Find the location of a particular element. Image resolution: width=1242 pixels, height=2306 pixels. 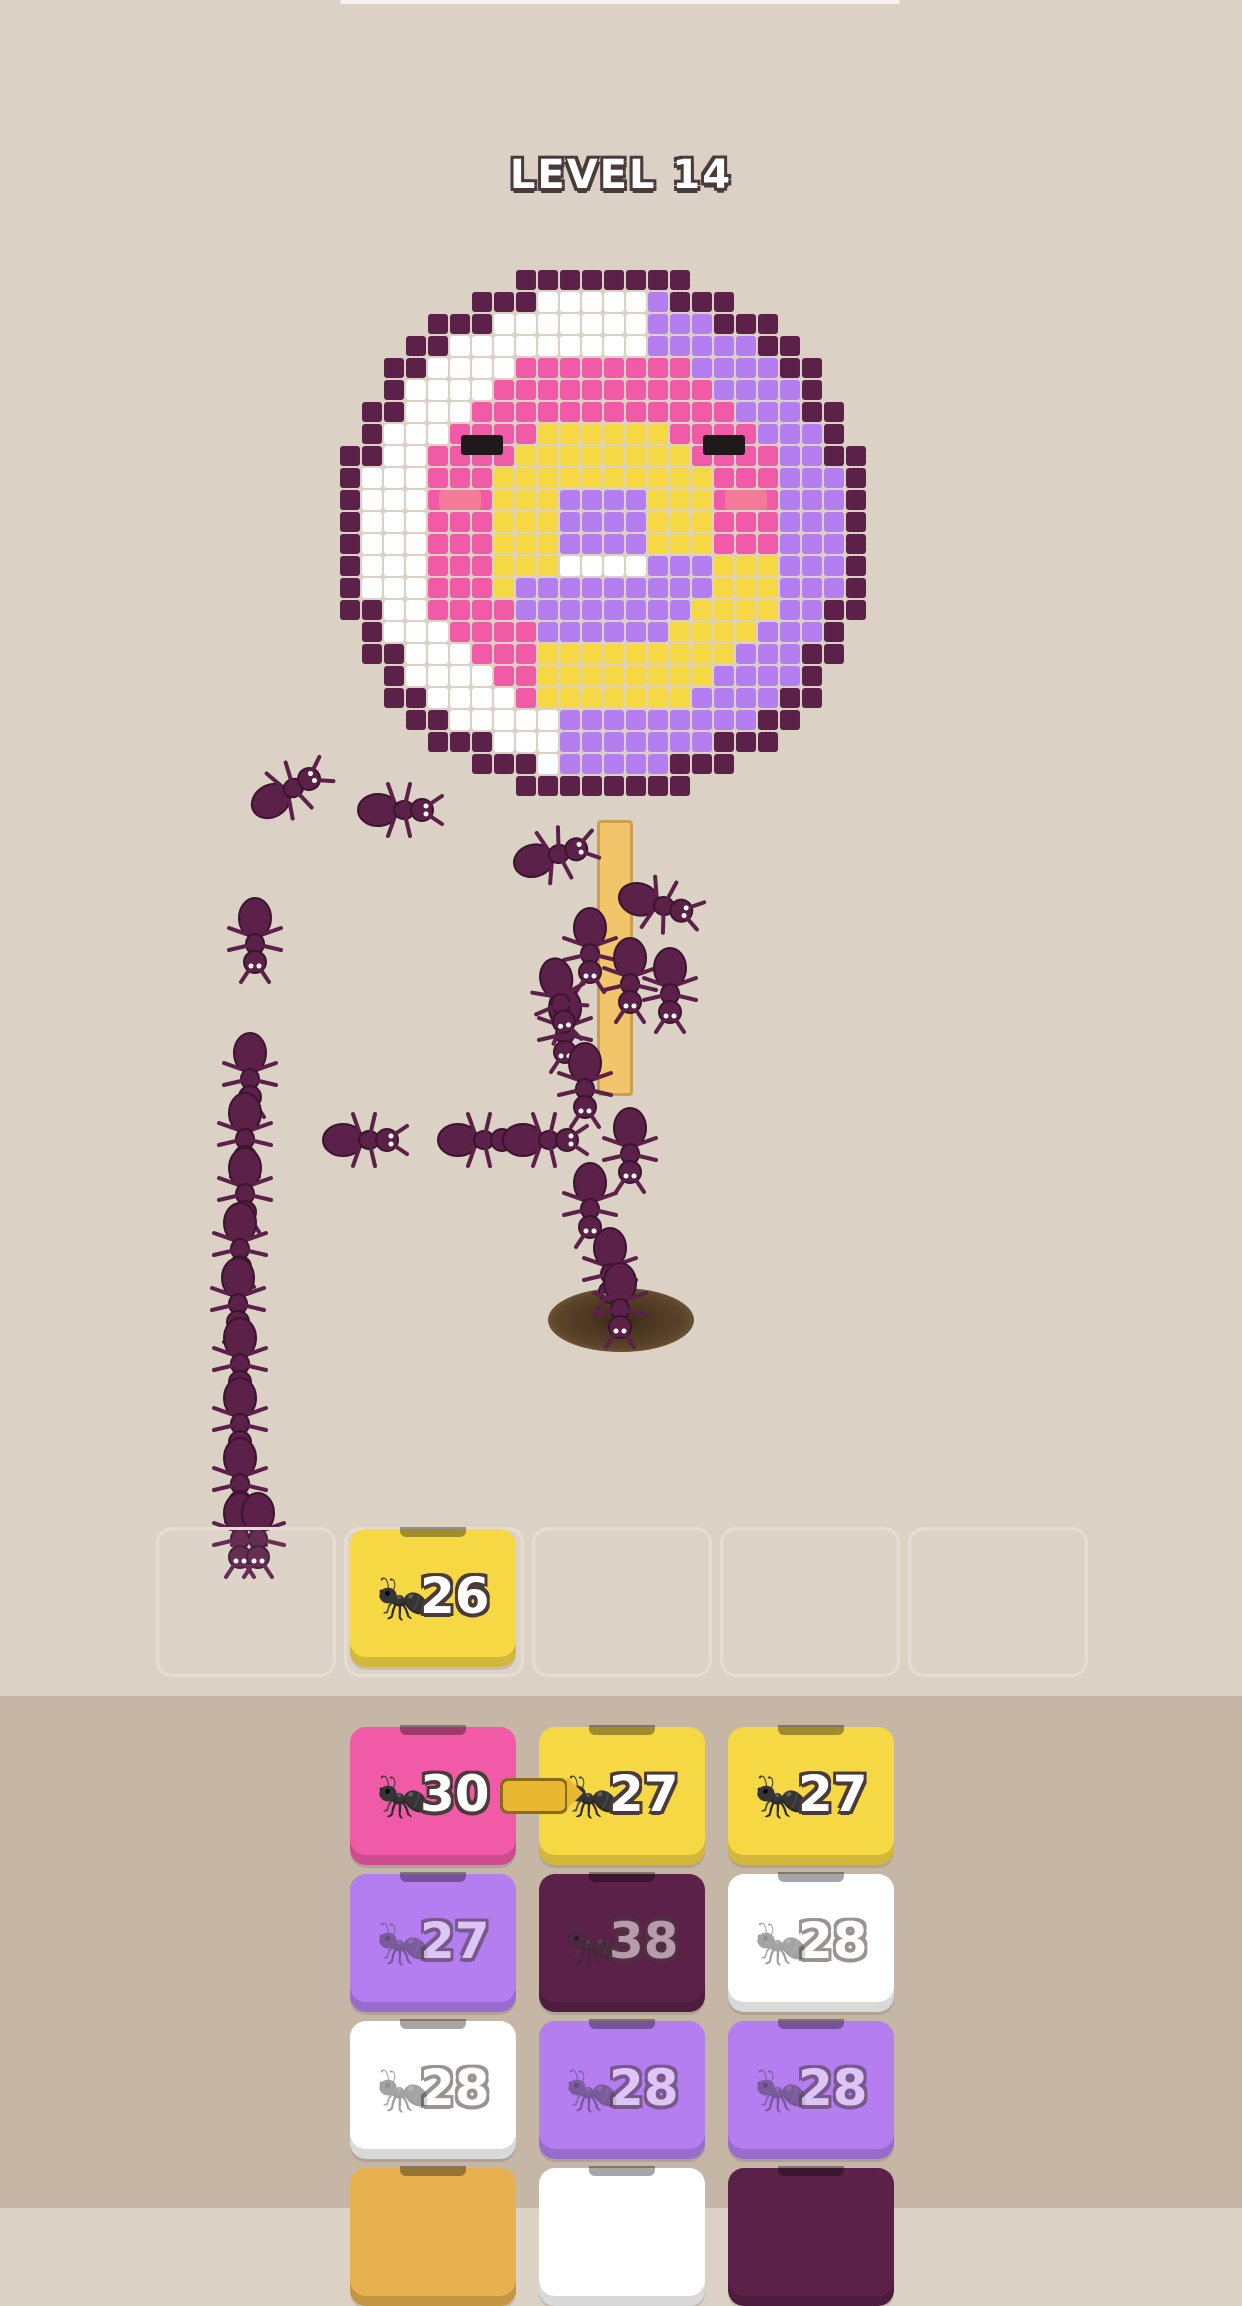

tile-count: 30 is located at coordinates (455, 1794).